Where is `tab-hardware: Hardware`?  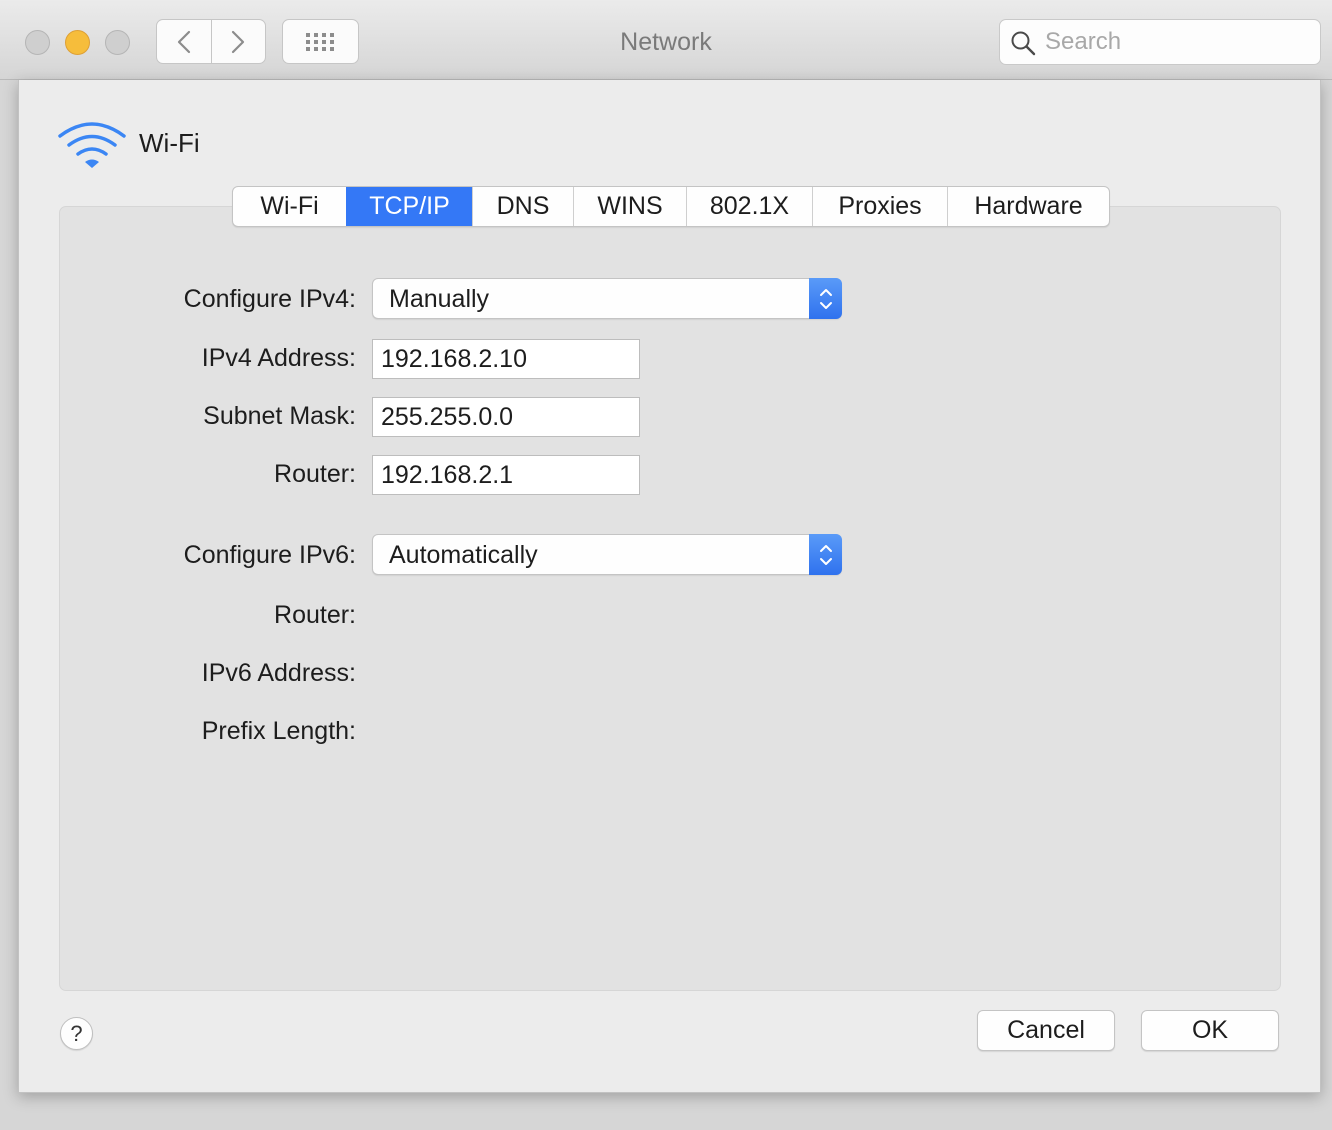
tab-hardware: Hardware is located at coordinates (1028, 206).